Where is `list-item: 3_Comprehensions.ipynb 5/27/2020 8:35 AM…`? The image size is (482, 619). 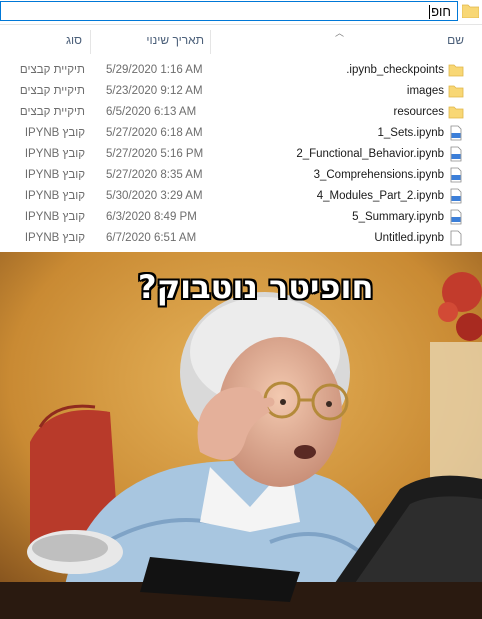 list-item: 3_Comprehensions.ipynb 5/27/2020 8:35 AM… is located at coordinates (241, 175).